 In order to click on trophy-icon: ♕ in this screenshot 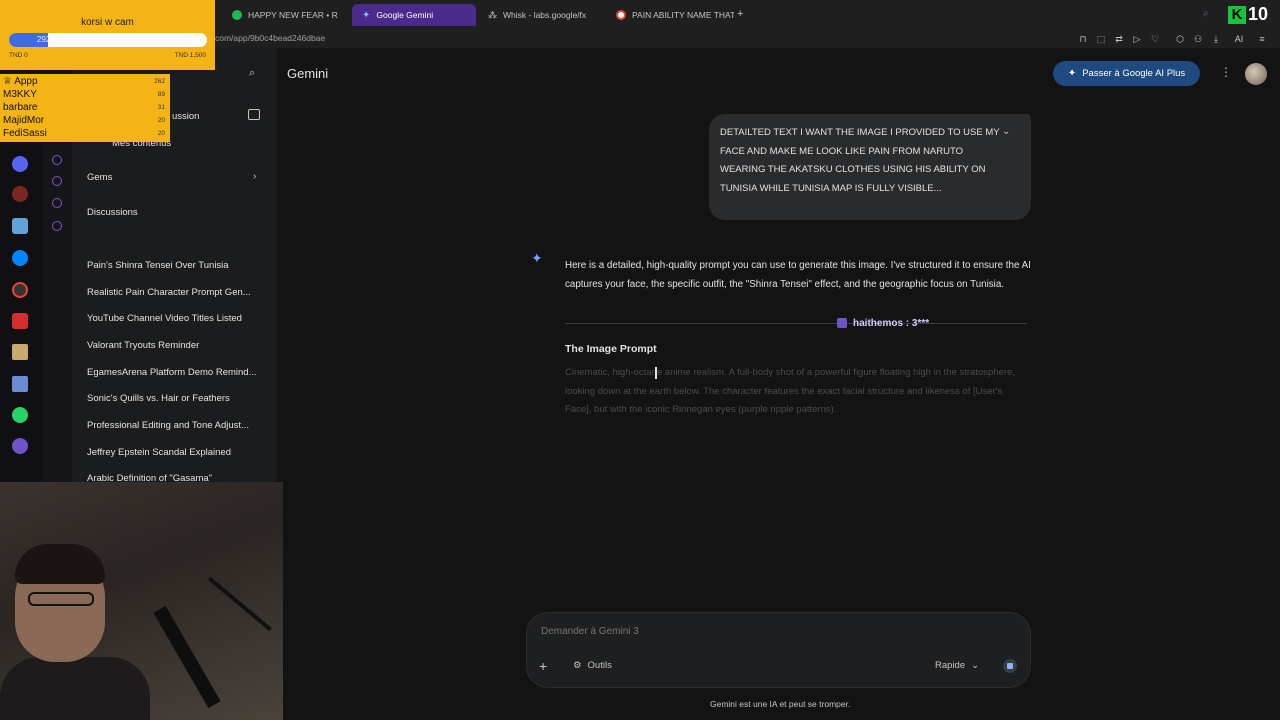, I will do `click(7, 81)`.